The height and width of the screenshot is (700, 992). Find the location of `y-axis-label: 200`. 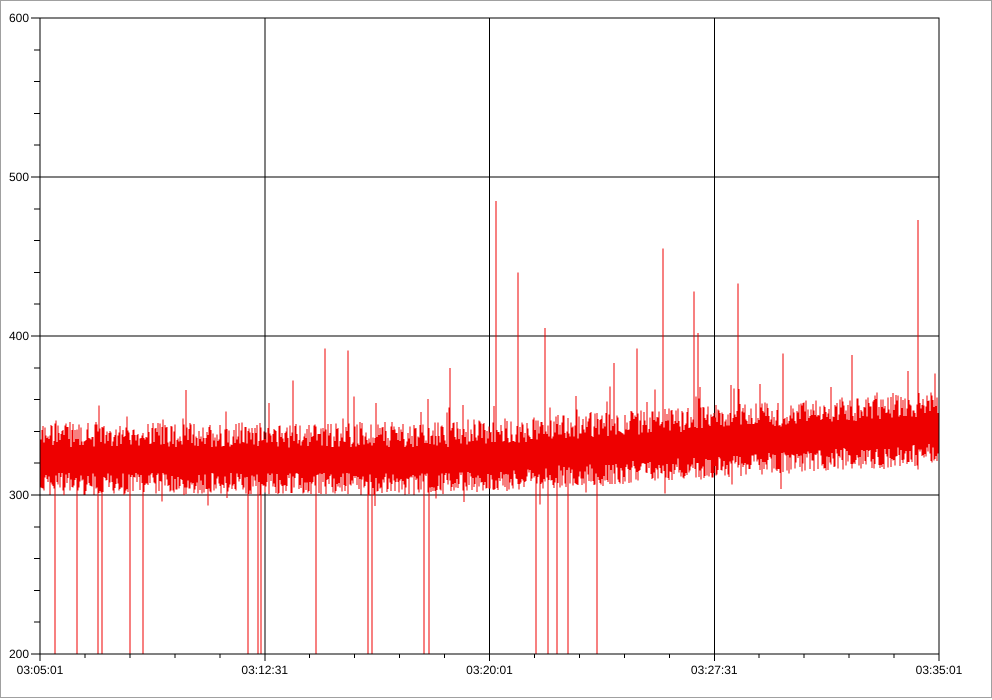

y-axis-label: 200 is located at coordinates (18, 654).